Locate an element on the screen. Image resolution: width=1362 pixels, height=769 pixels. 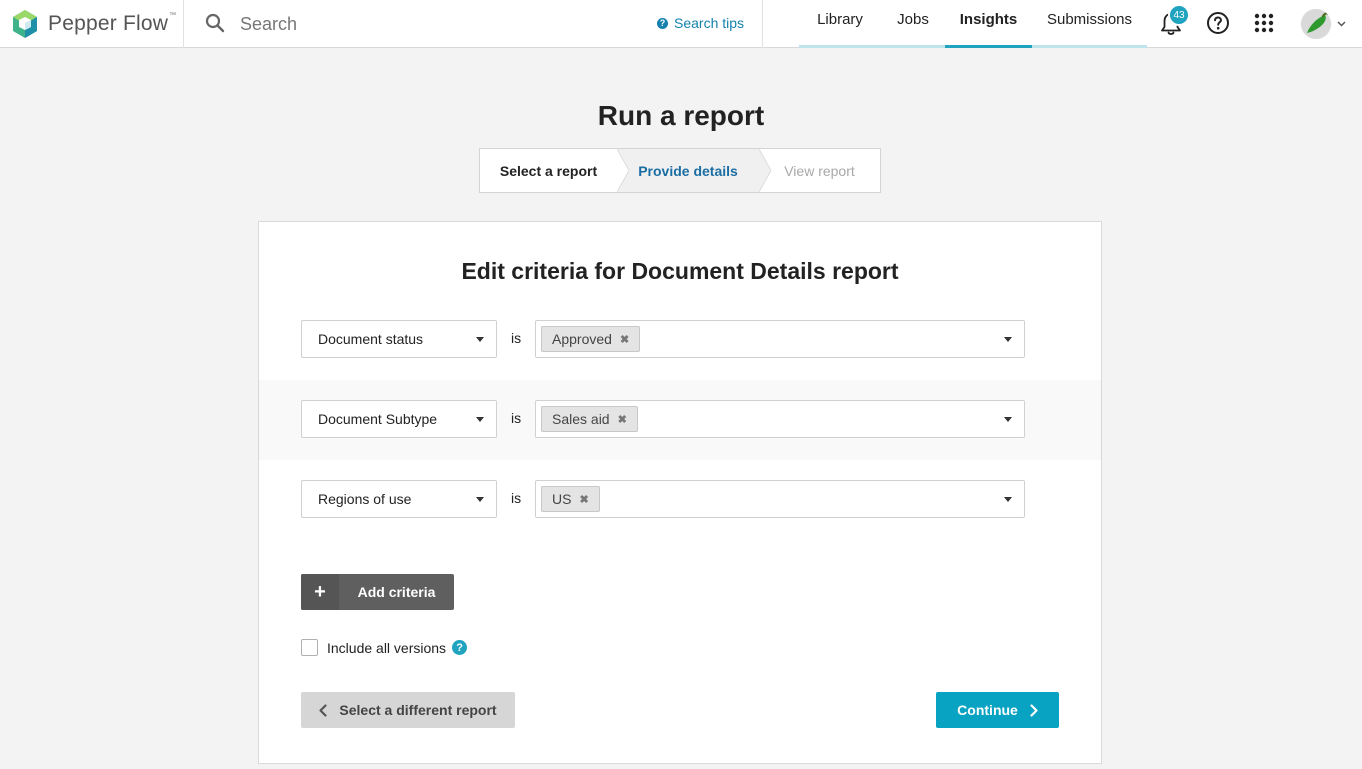
apps-grid-icon is located at coordinates (1264, 23).